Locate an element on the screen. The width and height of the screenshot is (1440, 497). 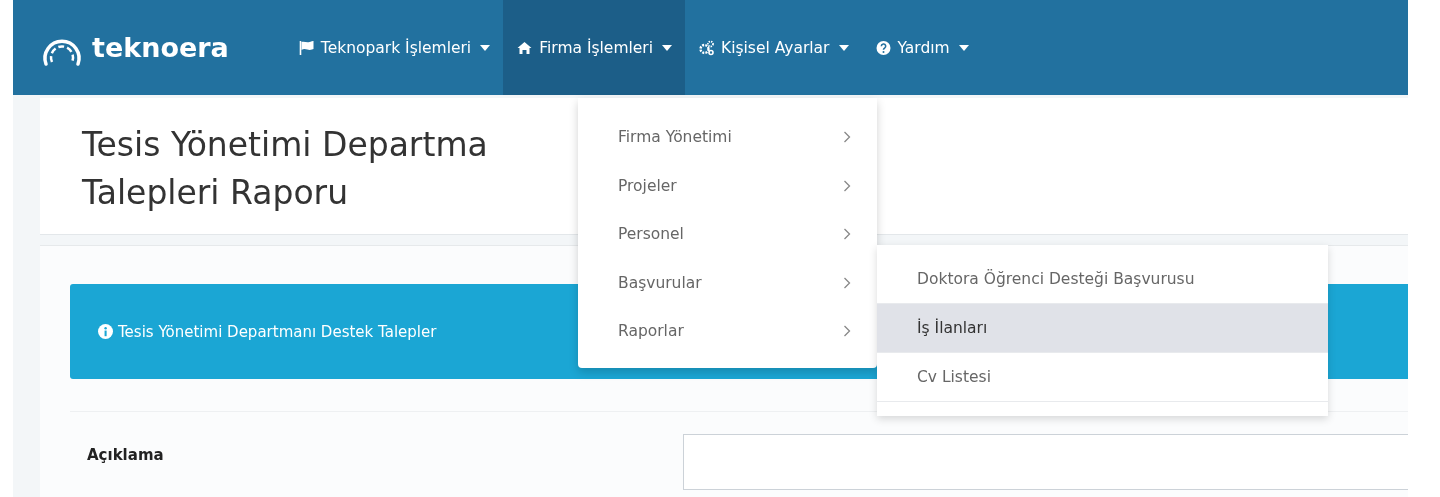
description-input is located at coordinates (1045, 462).